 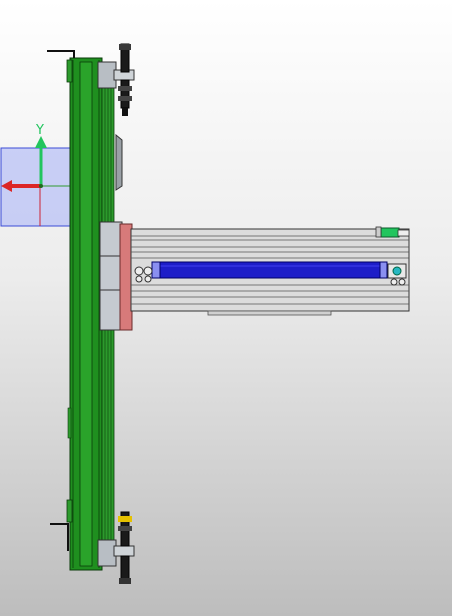 What do you see at coordinates (36, 175) in the screenshot?
I see `reference-triad: Y` at bounding box center [36, 175].